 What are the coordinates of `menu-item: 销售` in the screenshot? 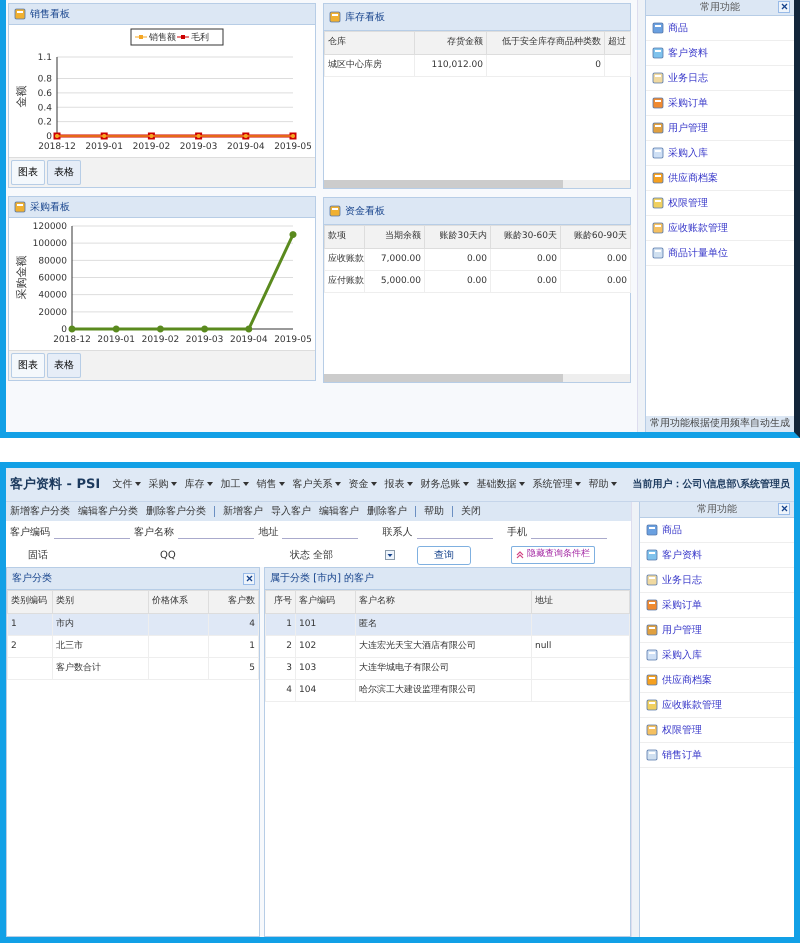 It's located at (270, 484).